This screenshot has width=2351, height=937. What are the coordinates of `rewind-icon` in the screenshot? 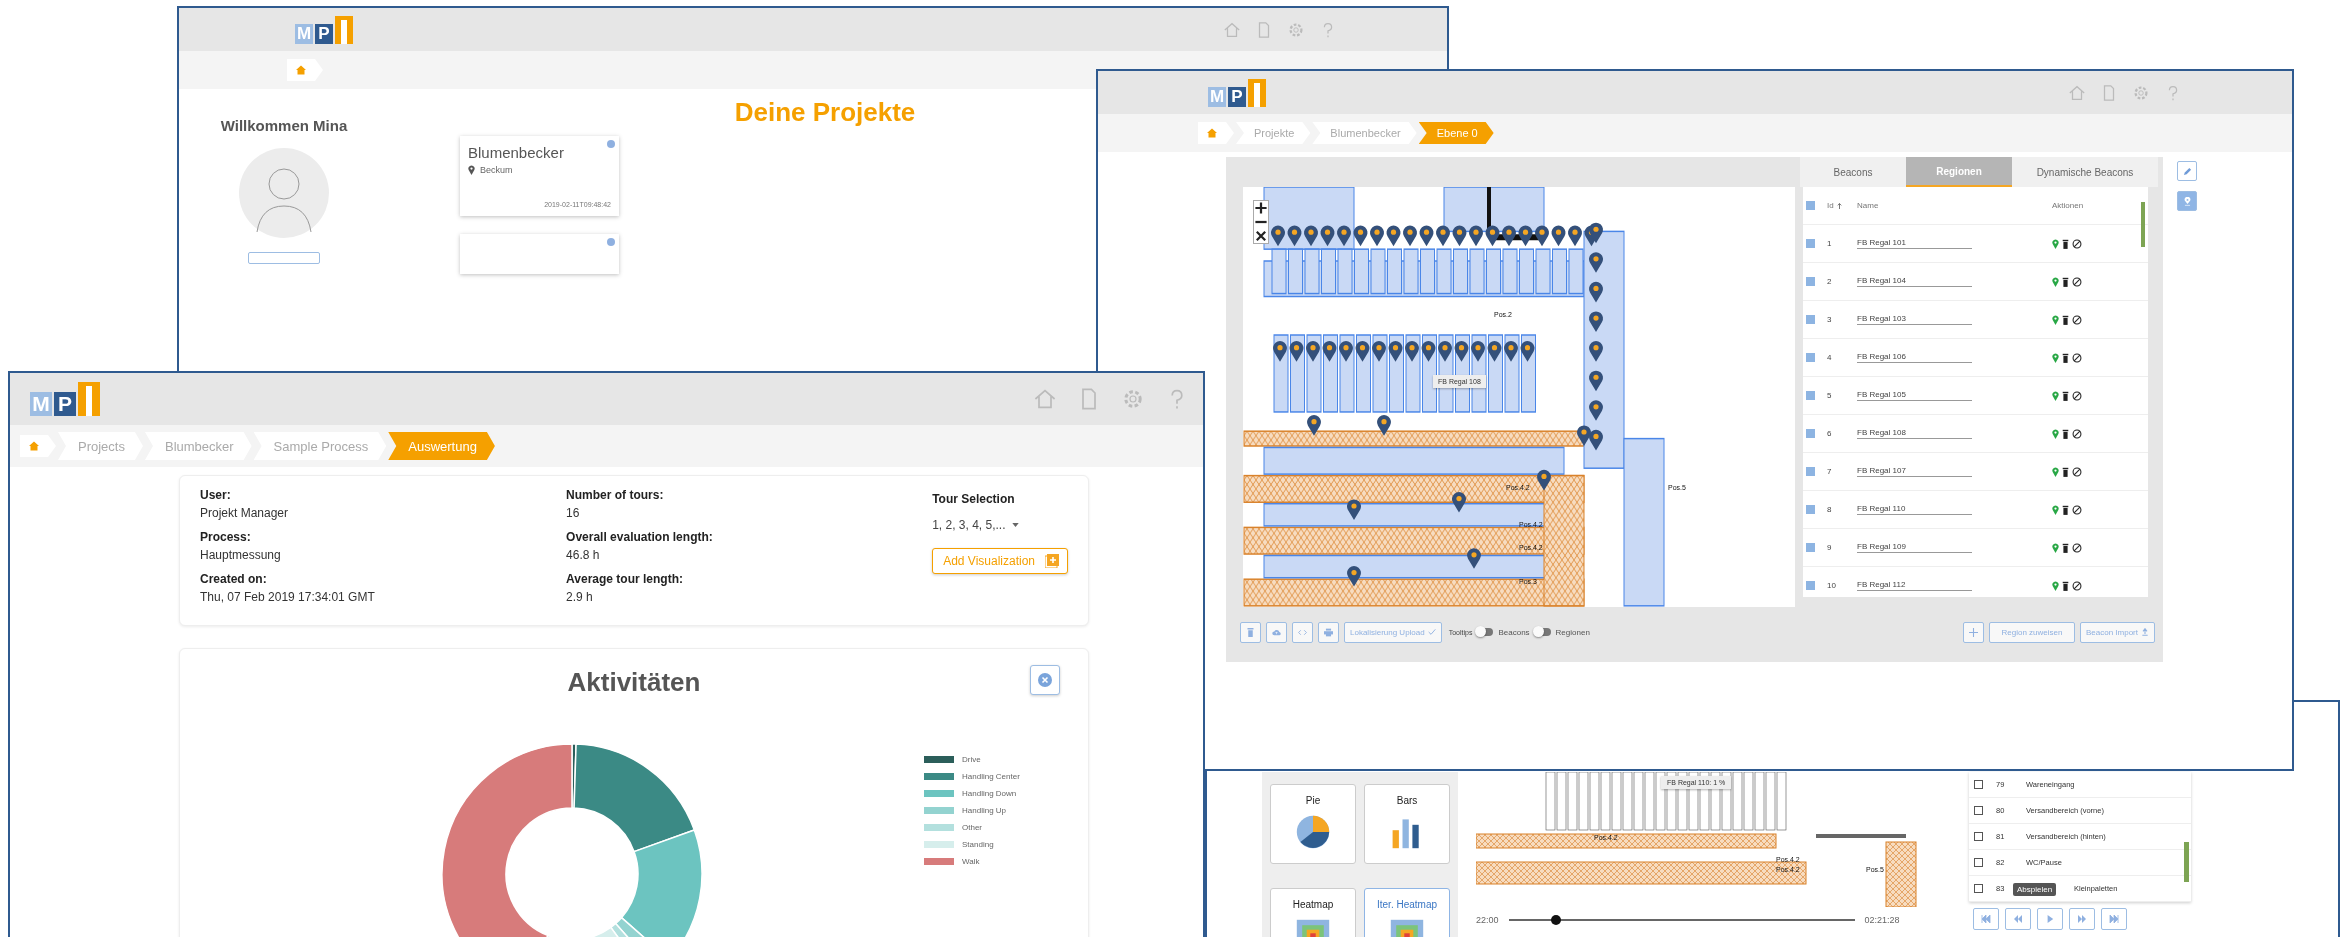 It's located at (2018, 919).